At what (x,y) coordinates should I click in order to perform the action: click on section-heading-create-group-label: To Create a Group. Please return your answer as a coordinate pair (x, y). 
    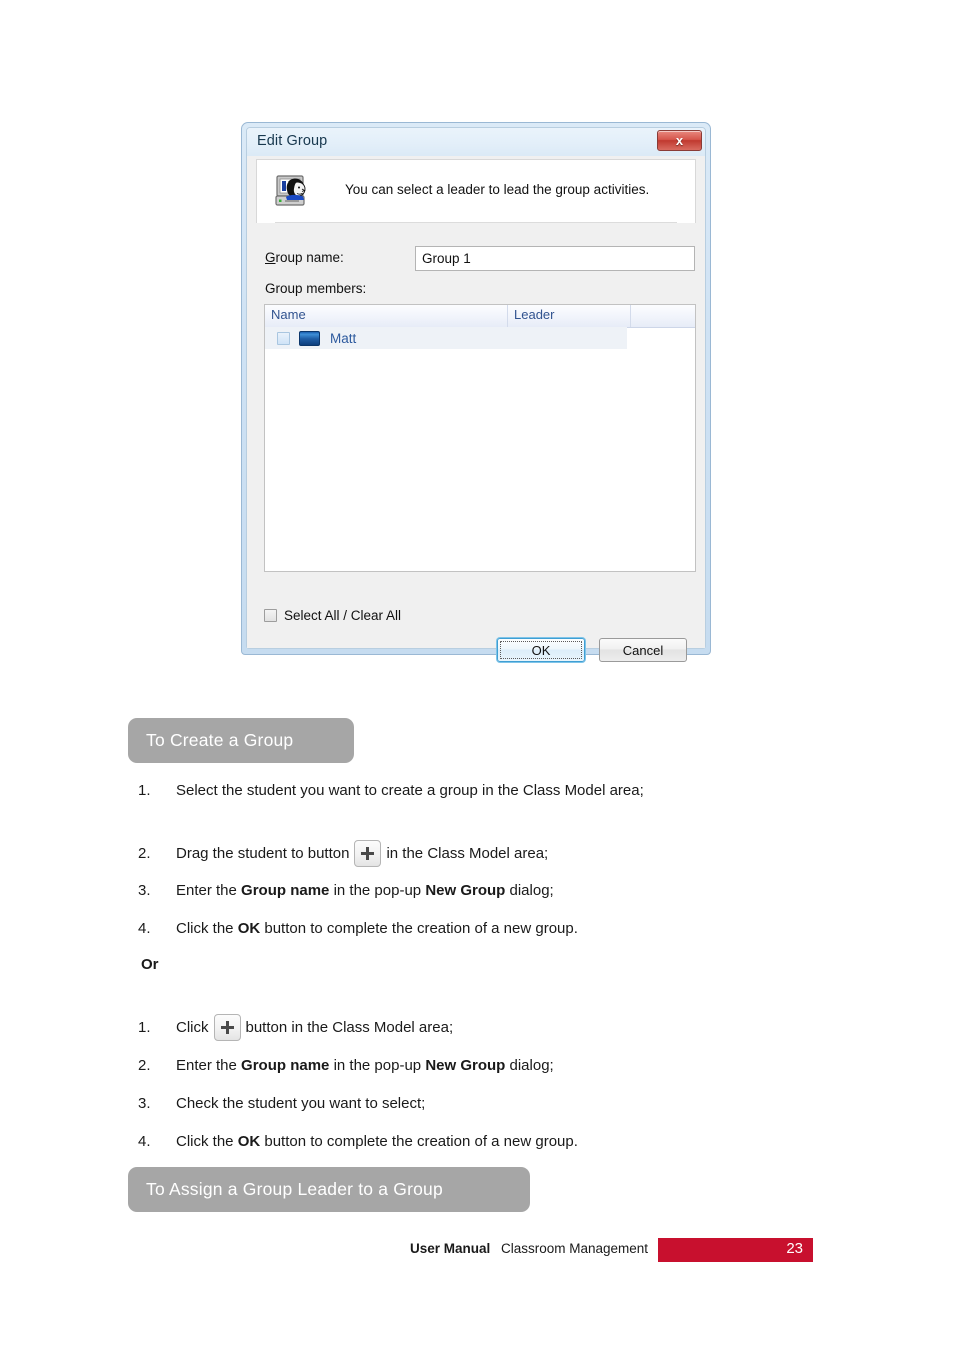
    Looking at the image, I should click on (220, 740).